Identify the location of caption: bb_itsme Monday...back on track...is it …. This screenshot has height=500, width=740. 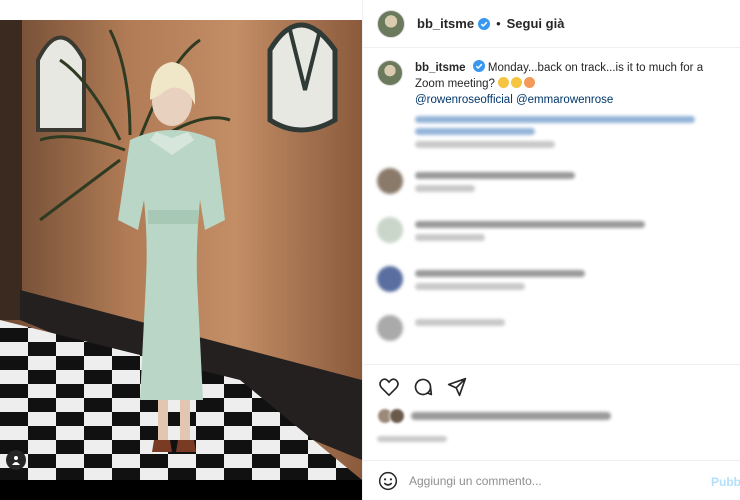
(551, 78).